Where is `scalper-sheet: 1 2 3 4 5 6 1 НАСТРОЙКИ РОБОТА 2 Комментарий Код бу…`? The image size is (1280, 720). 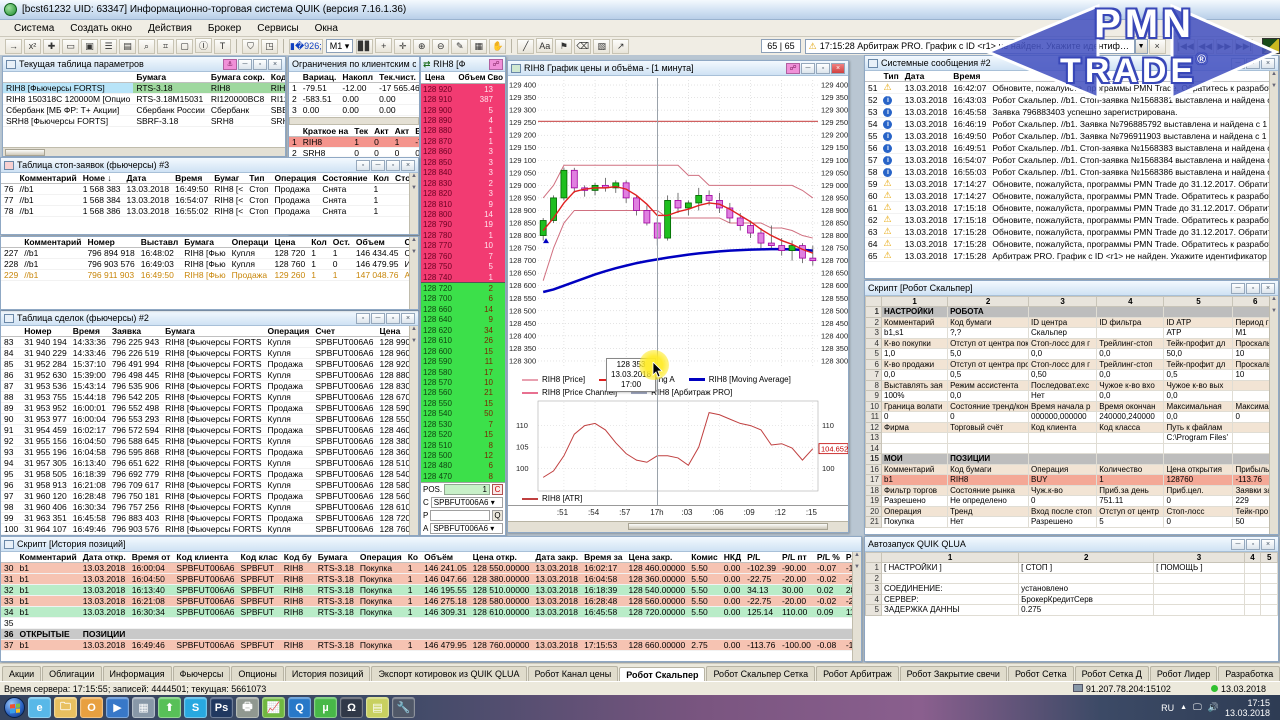 scalper-sheet: 1 2 3 4 5 6 1 НАСТРОЙКИ РОБОТА 2 Комментарий Код бу… is located at coordinates (1071, 412).